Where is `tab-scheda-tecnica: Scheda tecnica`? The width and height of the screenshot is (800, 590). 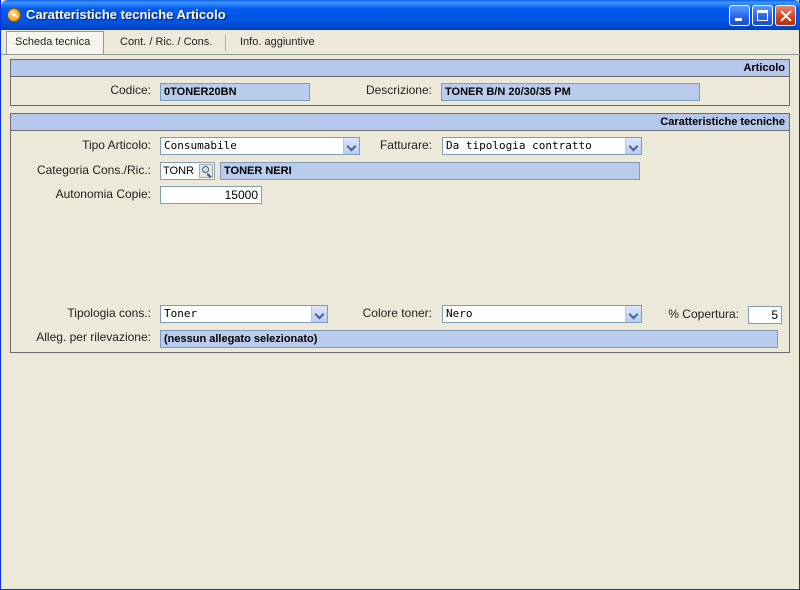
tab-scheda-tecnica: Scheda tecnica is located at coordinates (55, 42).